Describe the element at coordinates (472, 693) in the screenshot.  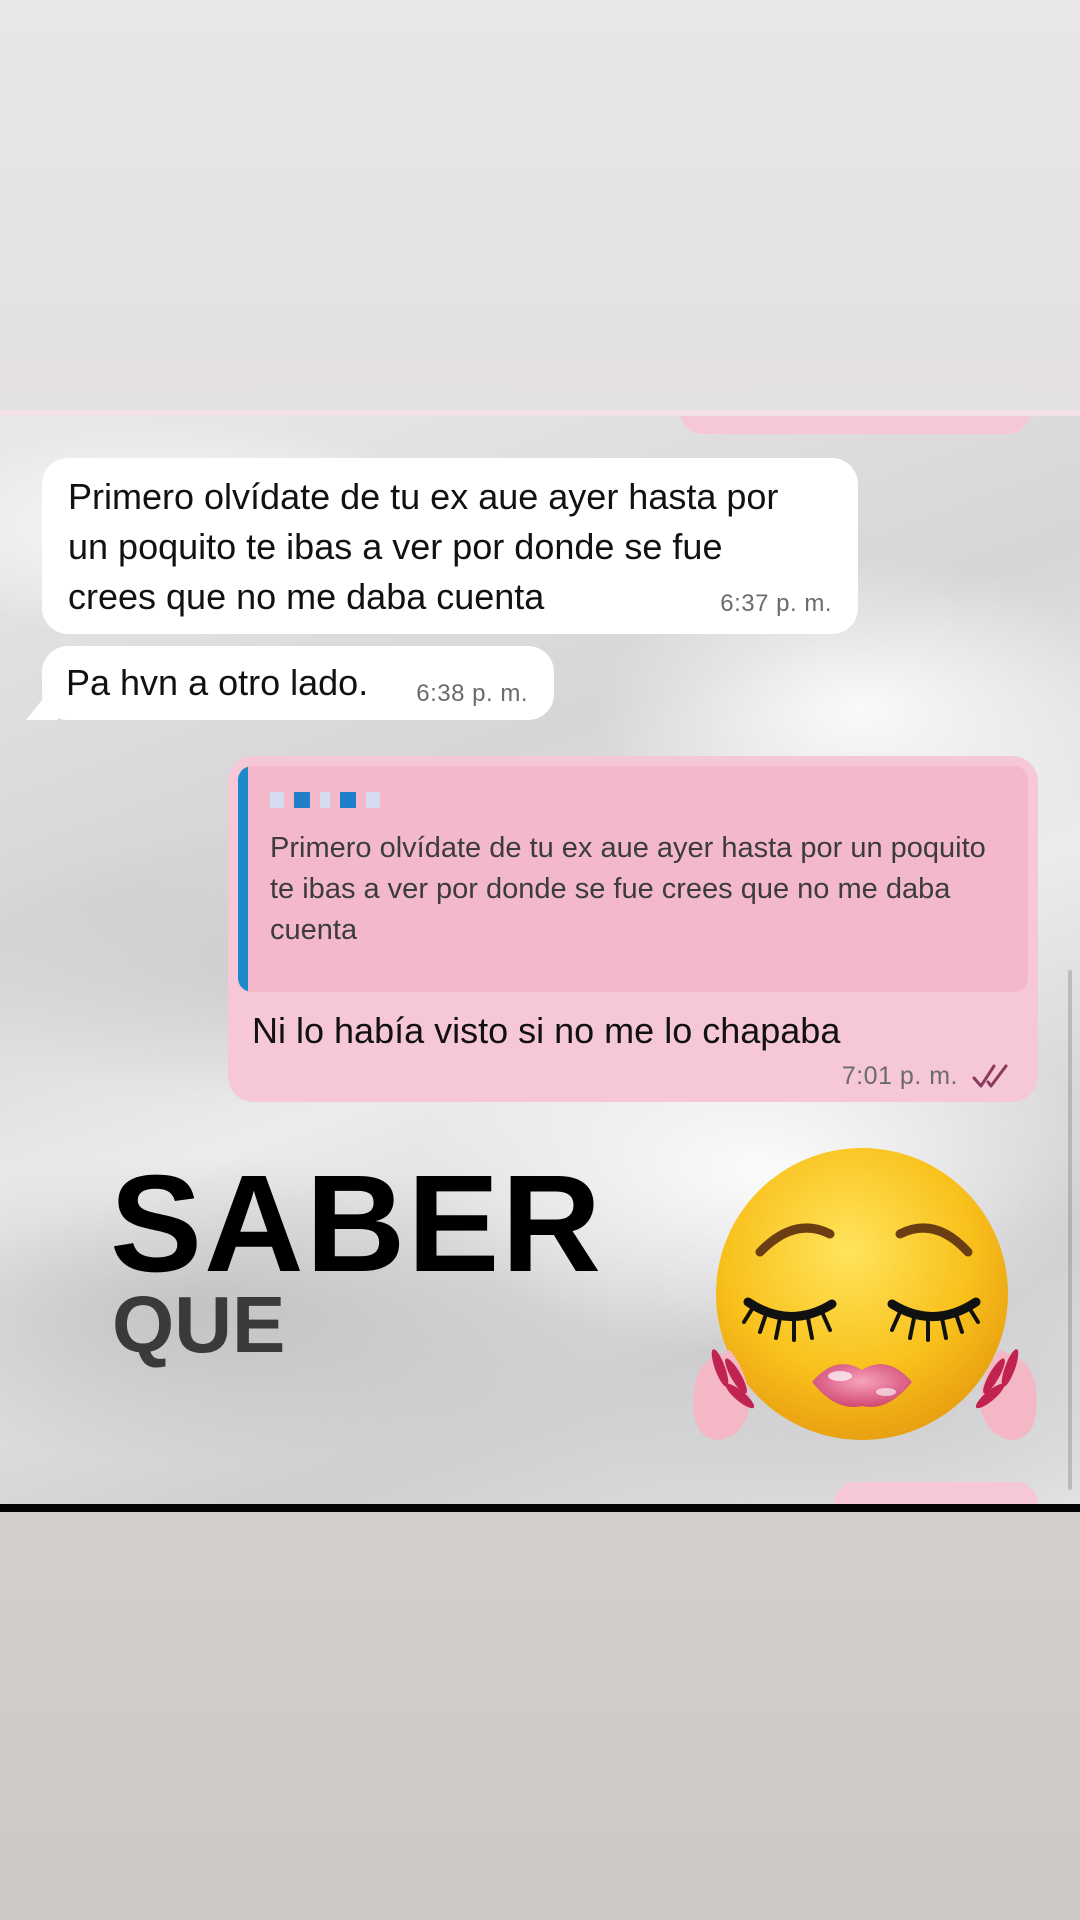
I see `message-time: 6:38 p. m.` at that location.